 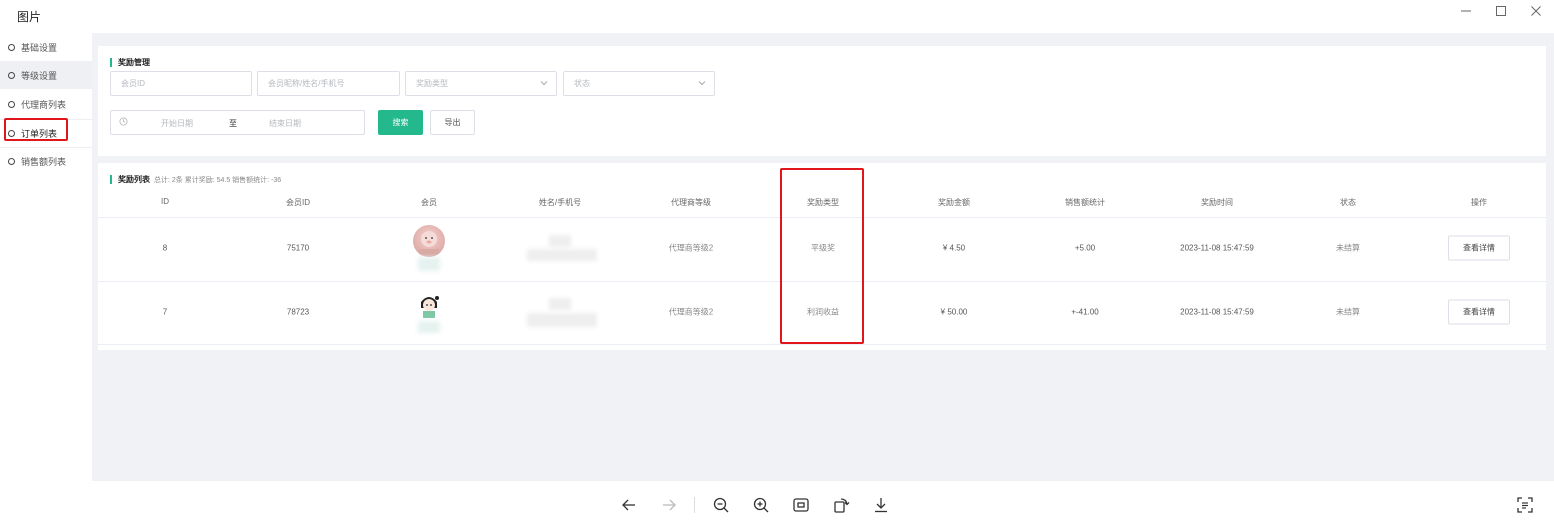 I want to click on list-summary: 总计: 2条 累计奖励: 54.5 销售额统计: -36, so click(x=218, y=180).